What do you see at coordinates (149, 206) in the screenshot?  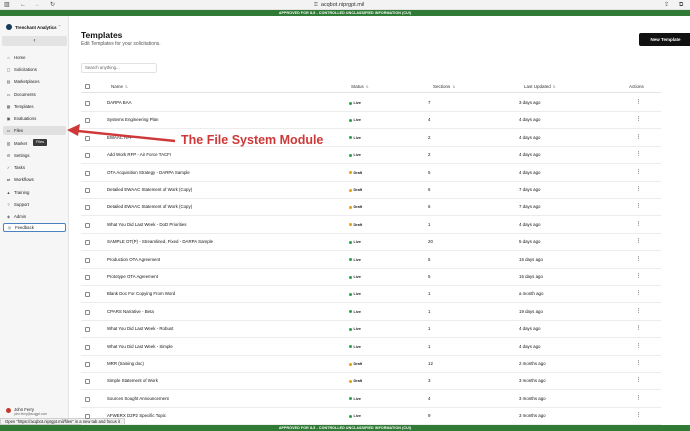 I see `template-name: Detailed EWAAC Statement of Work (Copy)` at bounding box center [149, 206].